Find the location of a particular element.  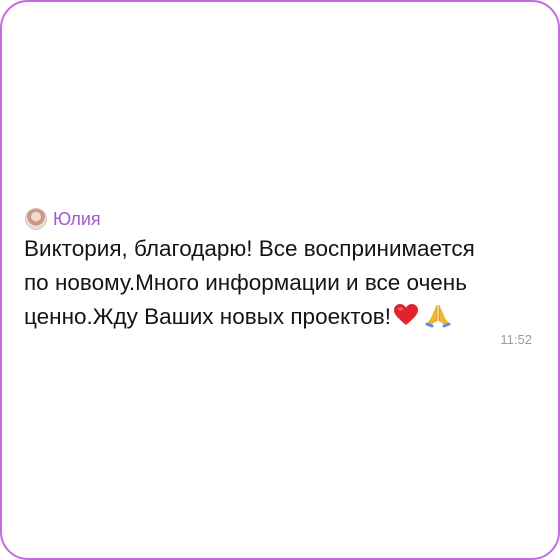

message-text-line-3-text: ценно.Жду Ваших новых проектов! is located at coordinates (207, 316).